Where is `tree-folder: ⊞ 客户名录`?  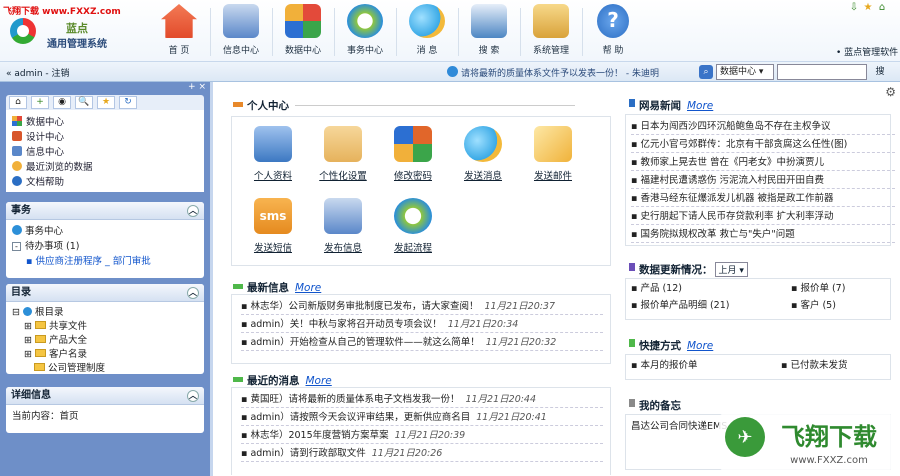
tree-folder: ⊞ 客户名录 is located at coordinates (105, 355).